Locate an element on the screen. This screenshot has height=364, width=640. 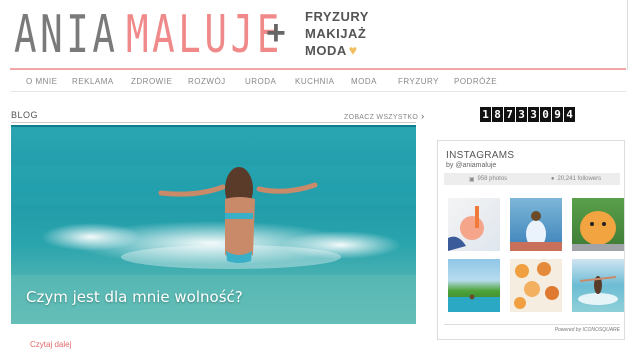
followers-stat: ● 20,241 followers is located at coordinates (576, 179).